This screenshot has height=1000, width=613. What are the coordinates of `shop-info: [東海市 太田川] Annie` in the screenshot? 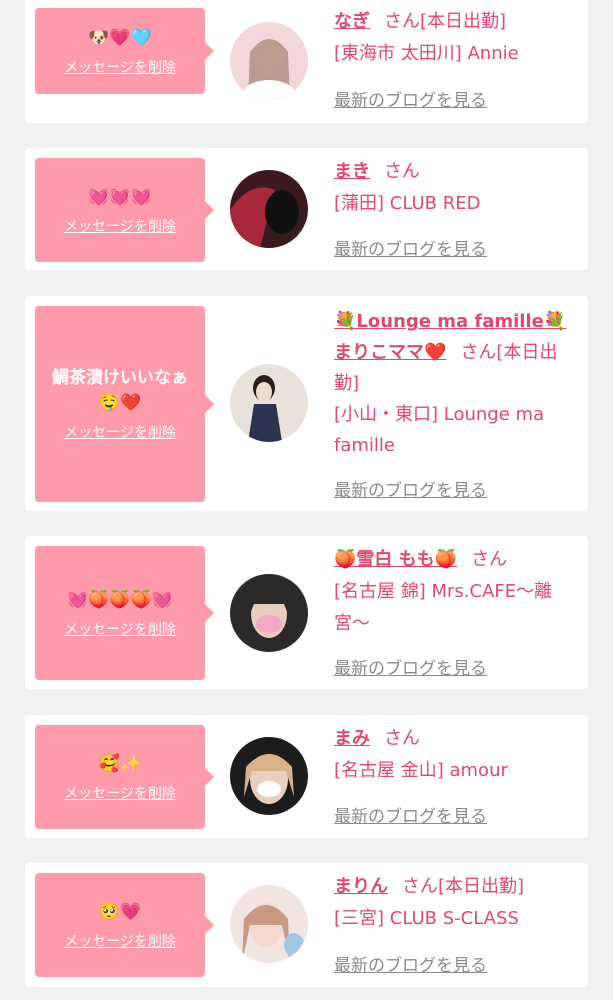 It's located at (426, 53).